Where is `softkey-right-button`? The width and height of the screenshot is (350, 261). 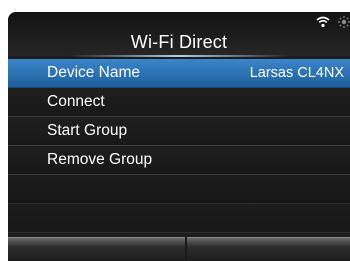 softkey-right-button is located at coordinates (268, 249).